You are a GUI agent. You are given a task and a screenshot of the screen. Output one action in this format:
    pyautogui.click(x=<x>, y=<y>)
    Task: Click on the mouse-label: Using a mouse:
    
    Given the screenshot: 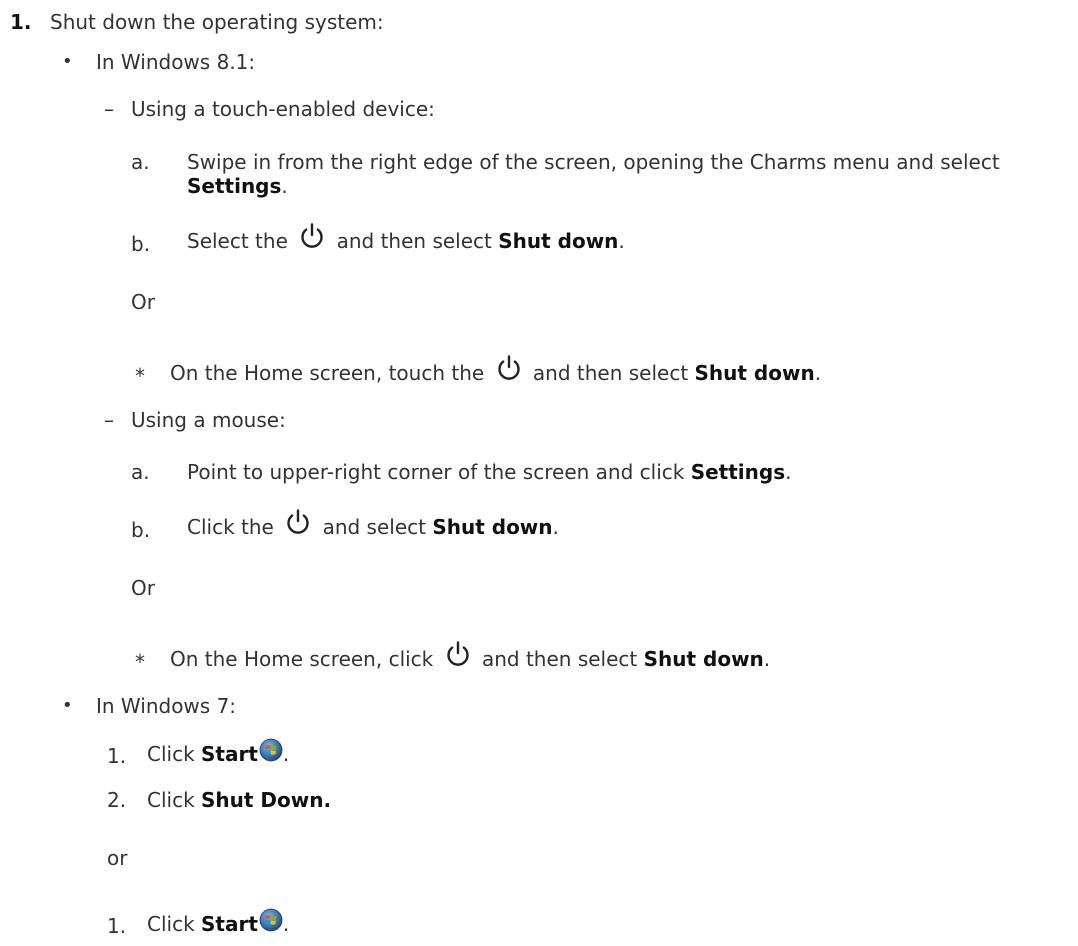 What is the action you would take?
    pyautogui.click(x=208, y=420)
    